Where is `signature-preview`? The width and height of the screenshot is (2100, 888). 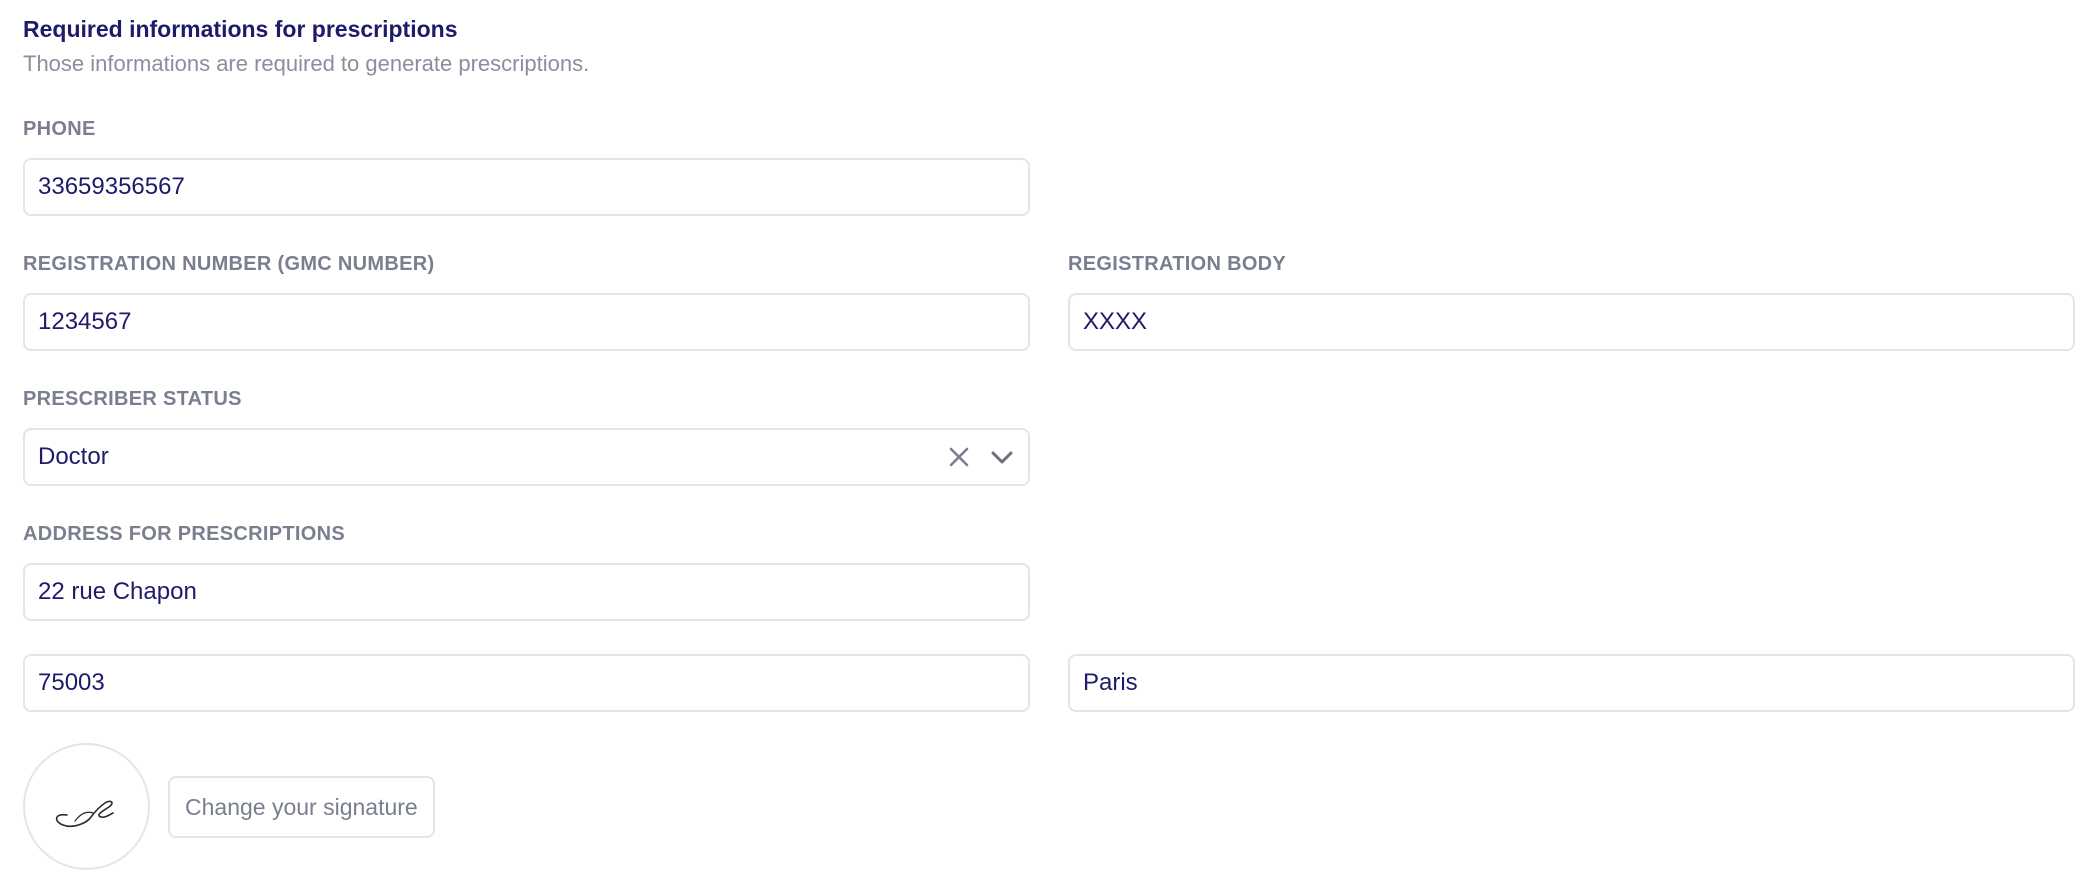 signature-preview is located at coordinates (86, 806).